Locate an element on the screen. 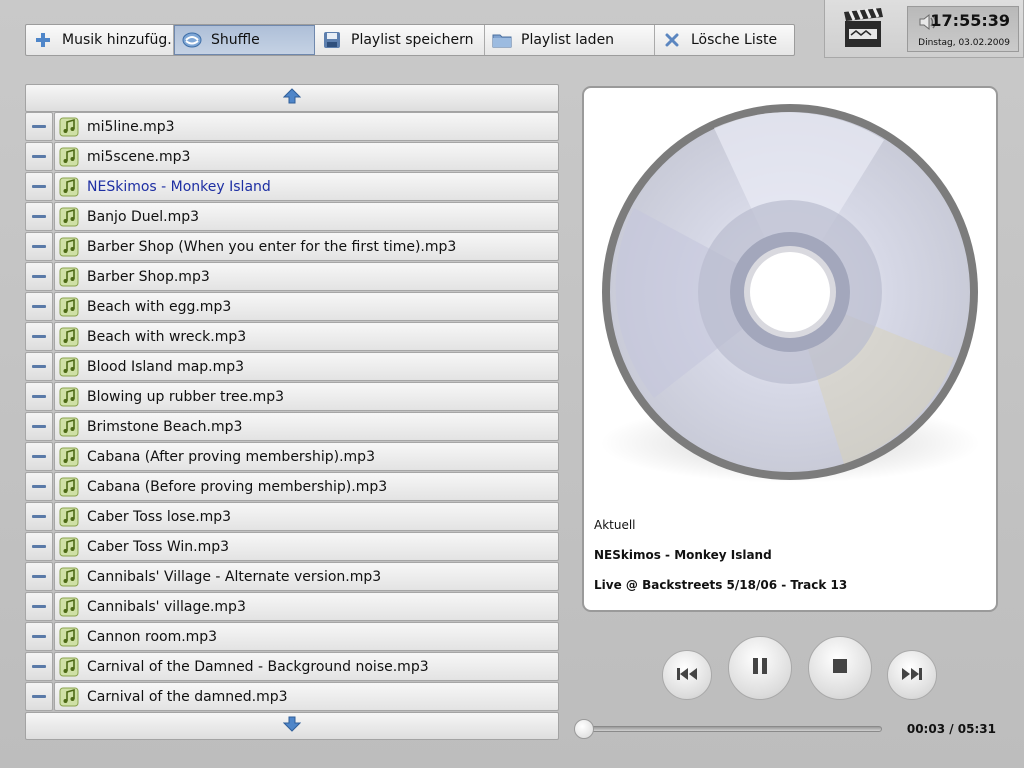 The image size is (1024, 768). track-item: mi5scene.mp3 is located at coordinates (306, 156).